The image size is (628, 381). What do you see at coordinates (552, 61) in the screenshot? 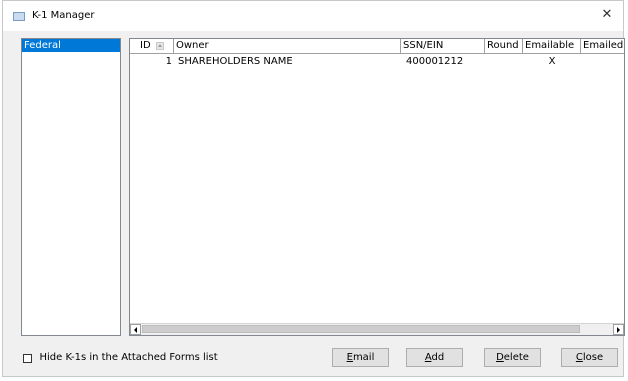
I see `cell-emailable: X` at bounding box center [552, 61].